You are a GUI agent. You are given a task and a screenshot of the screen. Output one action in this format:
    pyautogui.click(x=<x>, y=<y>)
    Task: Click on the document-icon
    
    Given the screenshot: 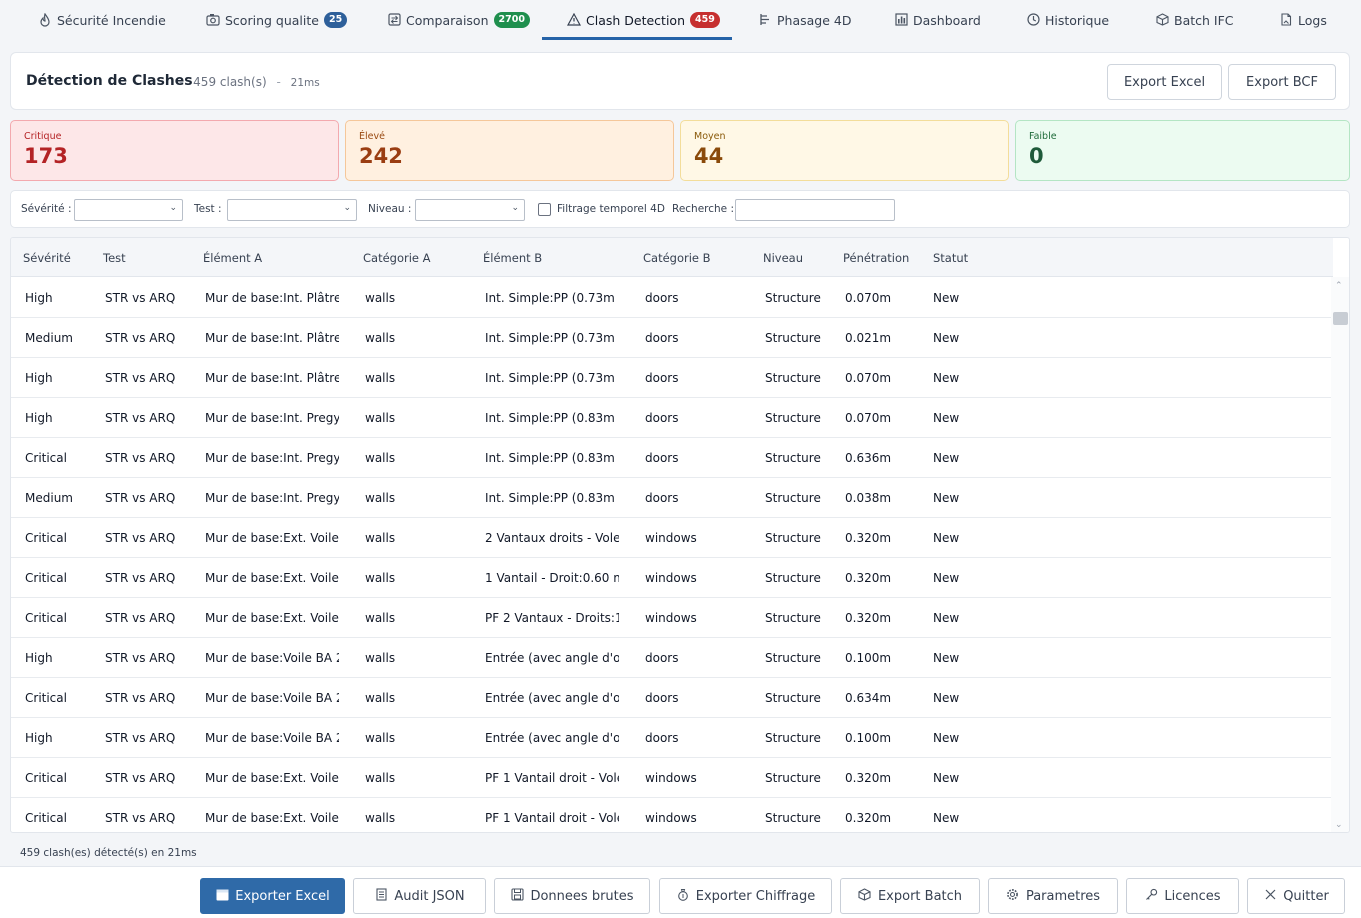 What is the action you would take?
    pyautogui.click(x=1286, y=20)
    